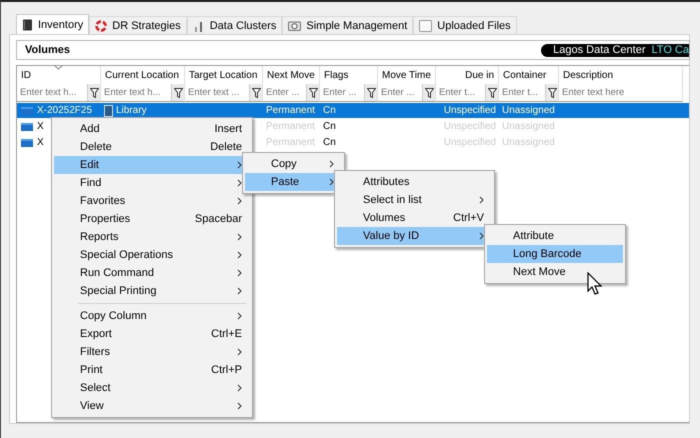  What do you see at coordinates (152, 147) in the screenshot?
I see `menu-item: Delete Delete` at bounding box center [152, 147].